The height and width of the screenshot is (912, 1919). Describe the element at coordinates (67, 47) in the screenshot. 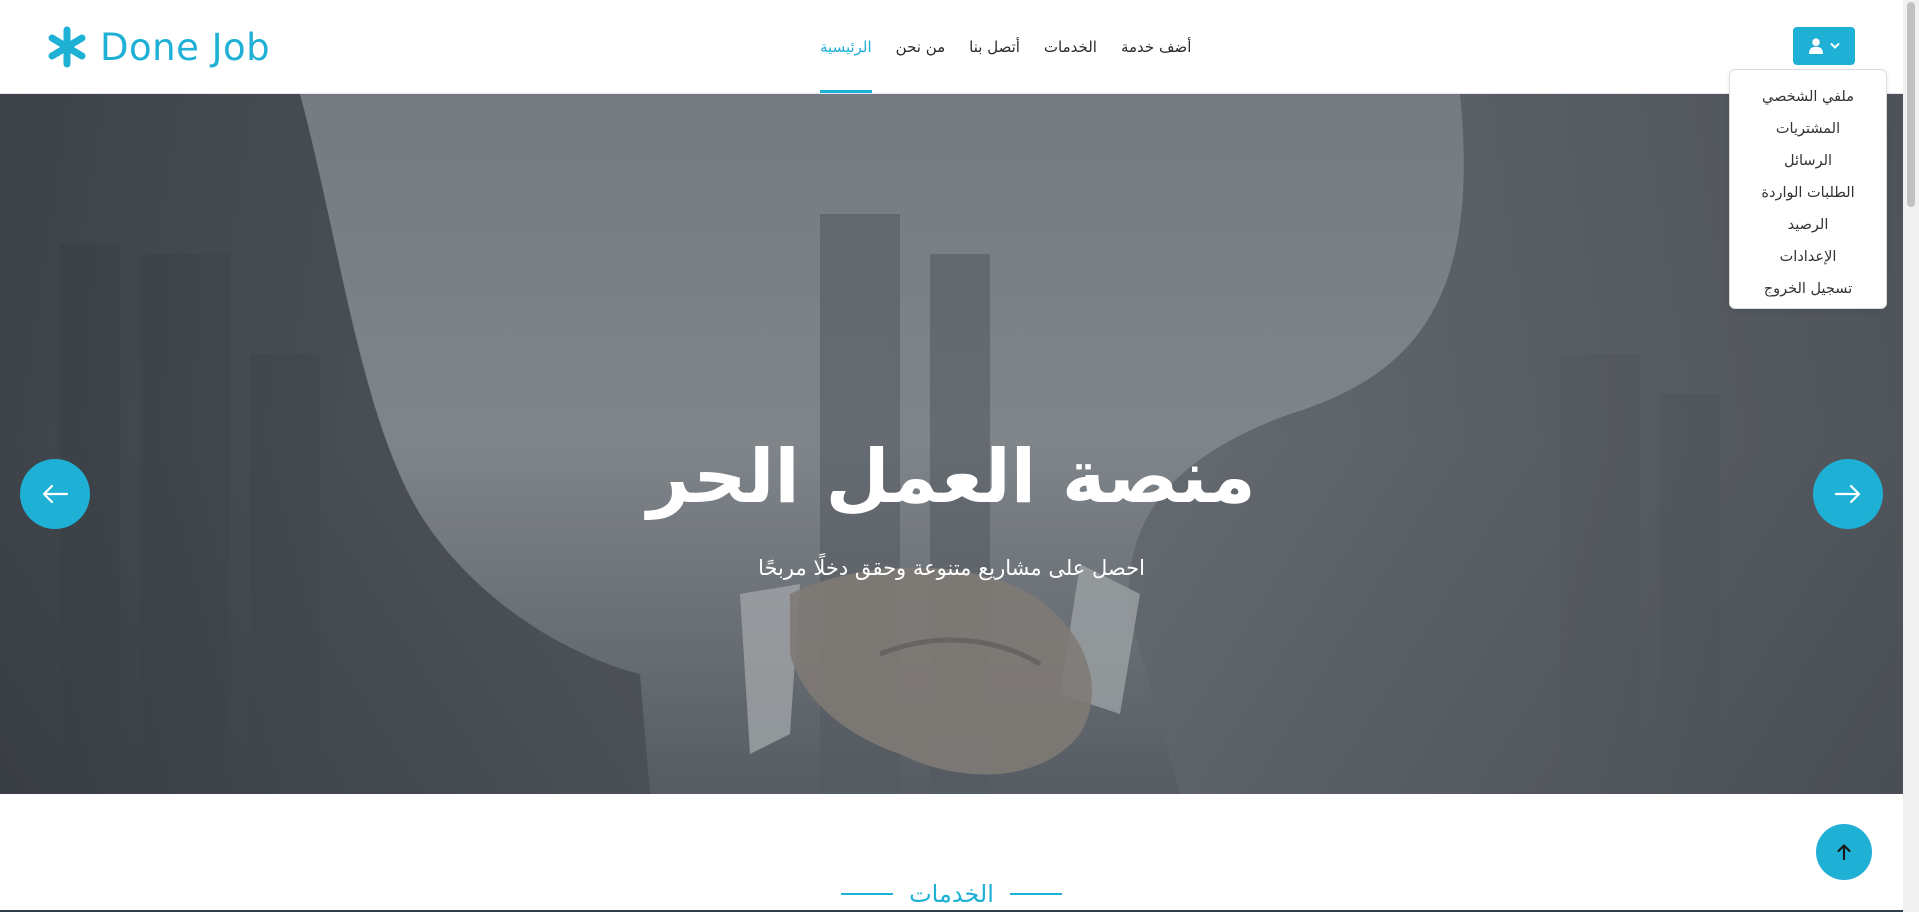

I see `asterisk-icon` at that location.